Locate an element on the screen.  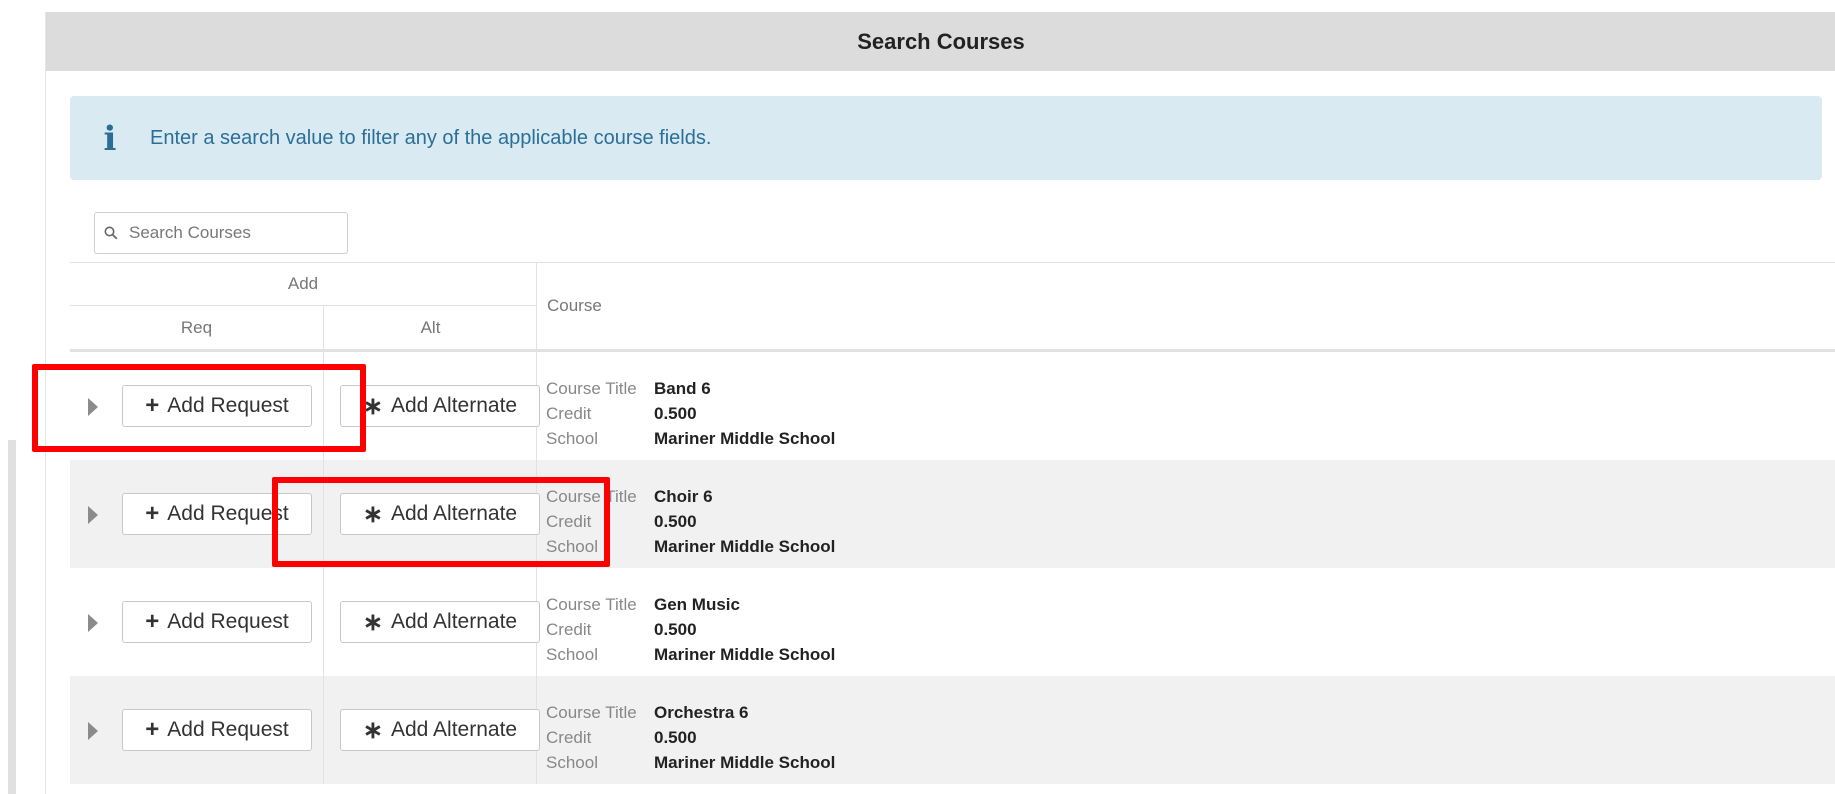
panel-title: Search Courses is located at coordinates (940, 41).